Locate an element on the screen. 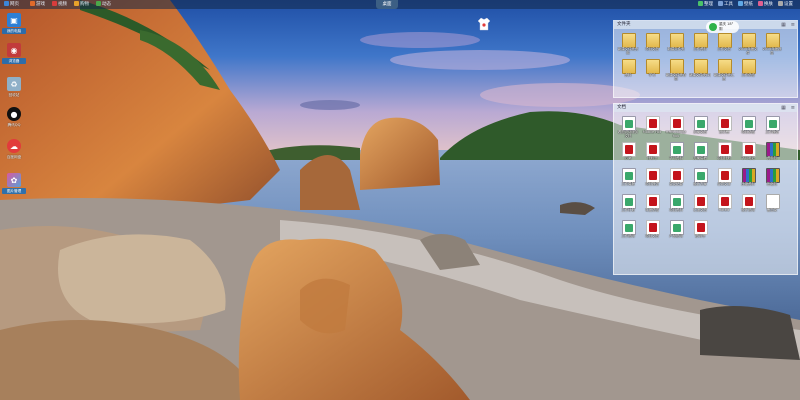 The height and width of the screenshot is (400, 800). document-item: 设计说明 is located at coordinates (748, 205).